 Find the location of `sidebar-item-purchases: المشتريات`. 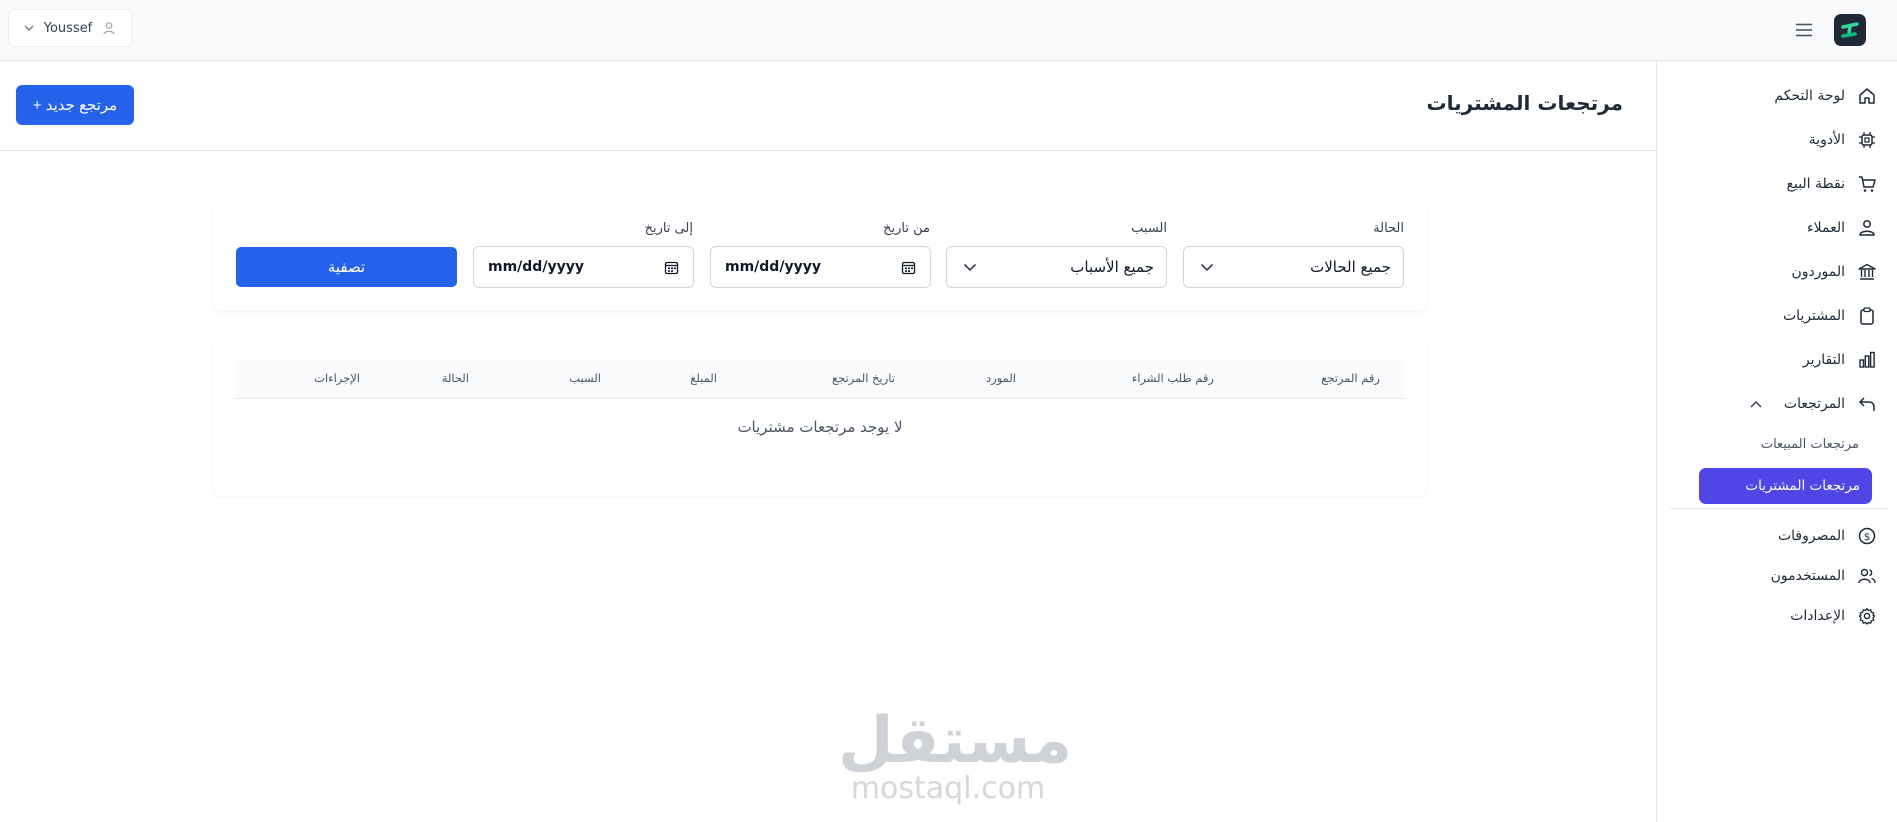

sidebar-item-purchases: المشتريات is located at coordinates (1830, 316).